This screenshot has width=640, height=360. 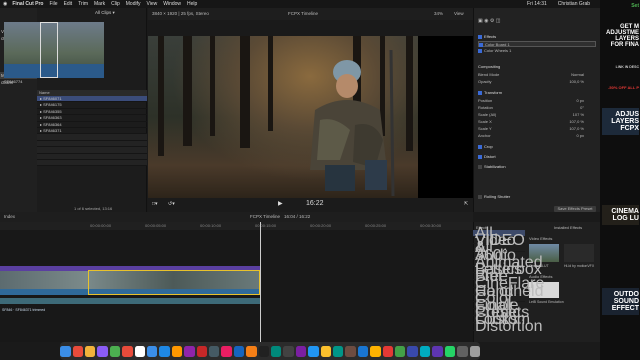 I want to click on timecode-display: 16:22, so click(x=315, y=203).